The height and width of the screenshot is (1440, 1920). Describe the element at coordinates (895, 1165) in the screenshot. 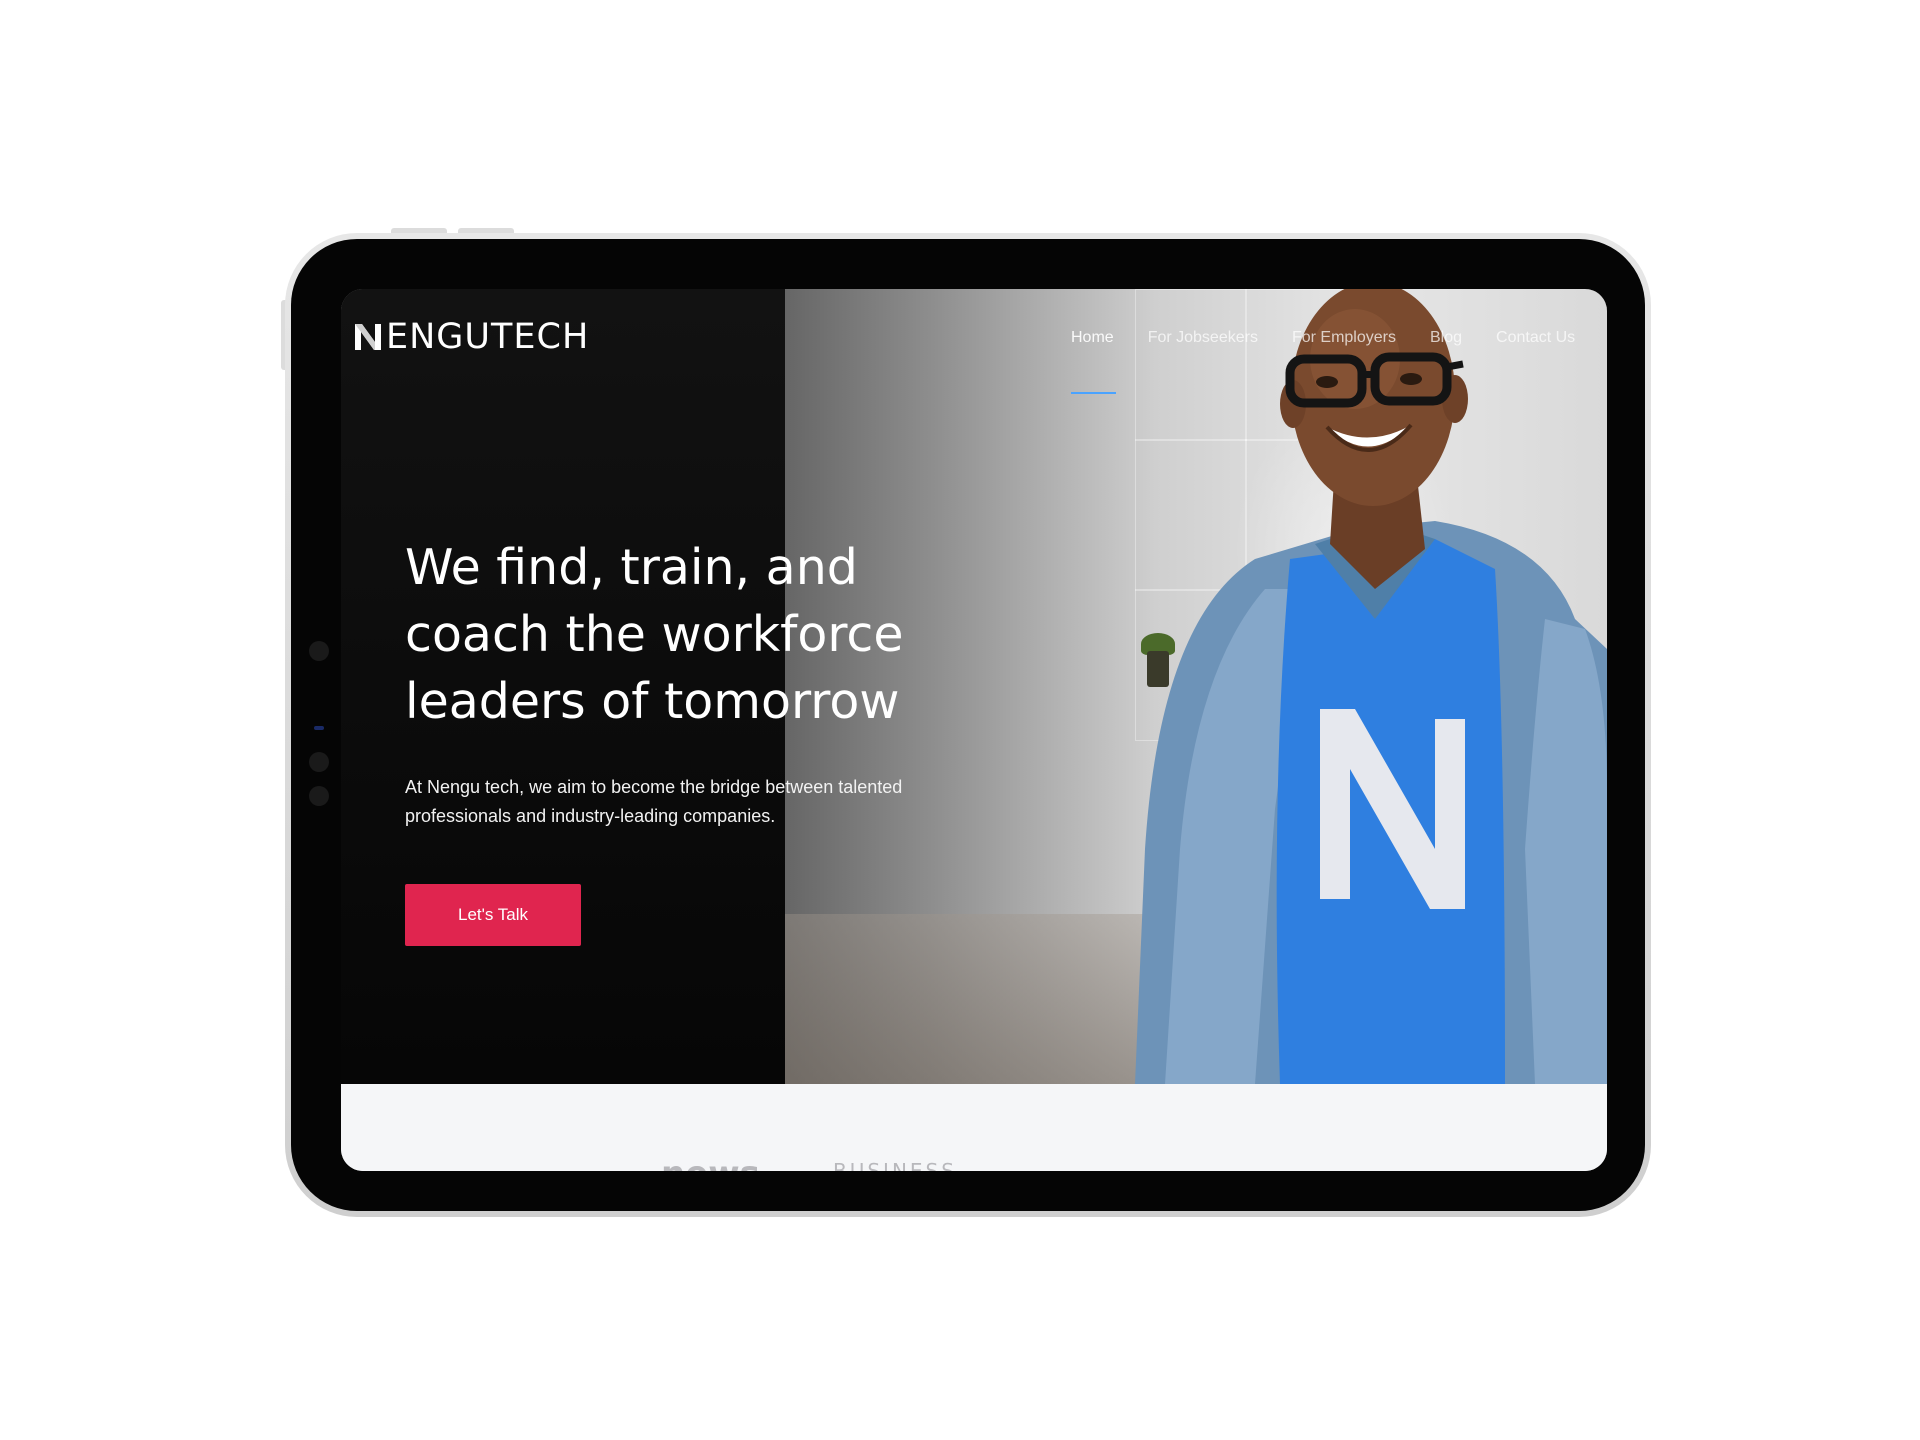

I see `partner-logo-business: BUSINESS` at that location.